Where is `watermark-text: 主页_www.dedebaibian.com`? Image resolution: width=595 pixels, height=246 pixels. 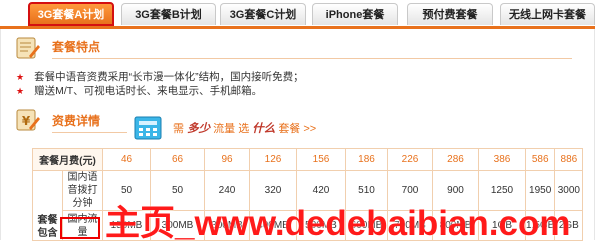 watermark-text: 主页_www.dedebaibian.com is located at coordinates (338, 223).